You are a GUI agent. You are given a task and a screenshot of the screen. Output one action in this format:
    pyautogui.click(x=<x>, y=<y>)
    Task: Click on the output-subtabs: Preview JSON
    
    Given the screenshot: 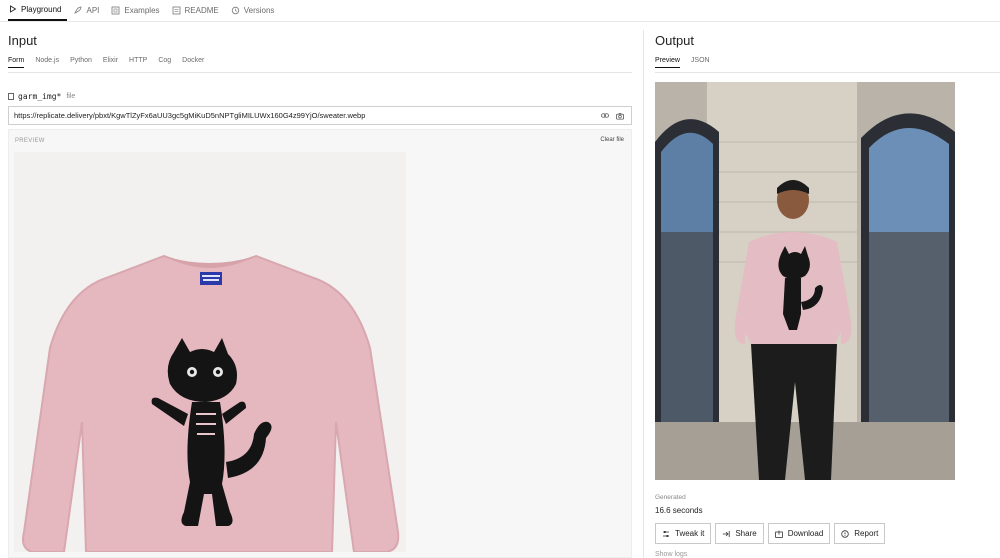 What is the action you would take?
    pyautogui.click(x=688, y=64)
    